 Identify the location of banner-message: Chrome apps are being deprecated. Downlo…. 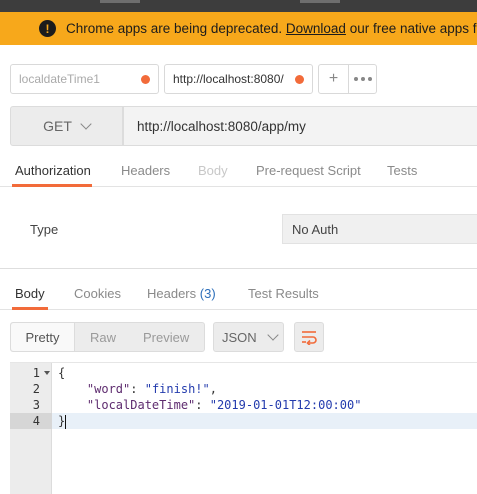
(271, 28).